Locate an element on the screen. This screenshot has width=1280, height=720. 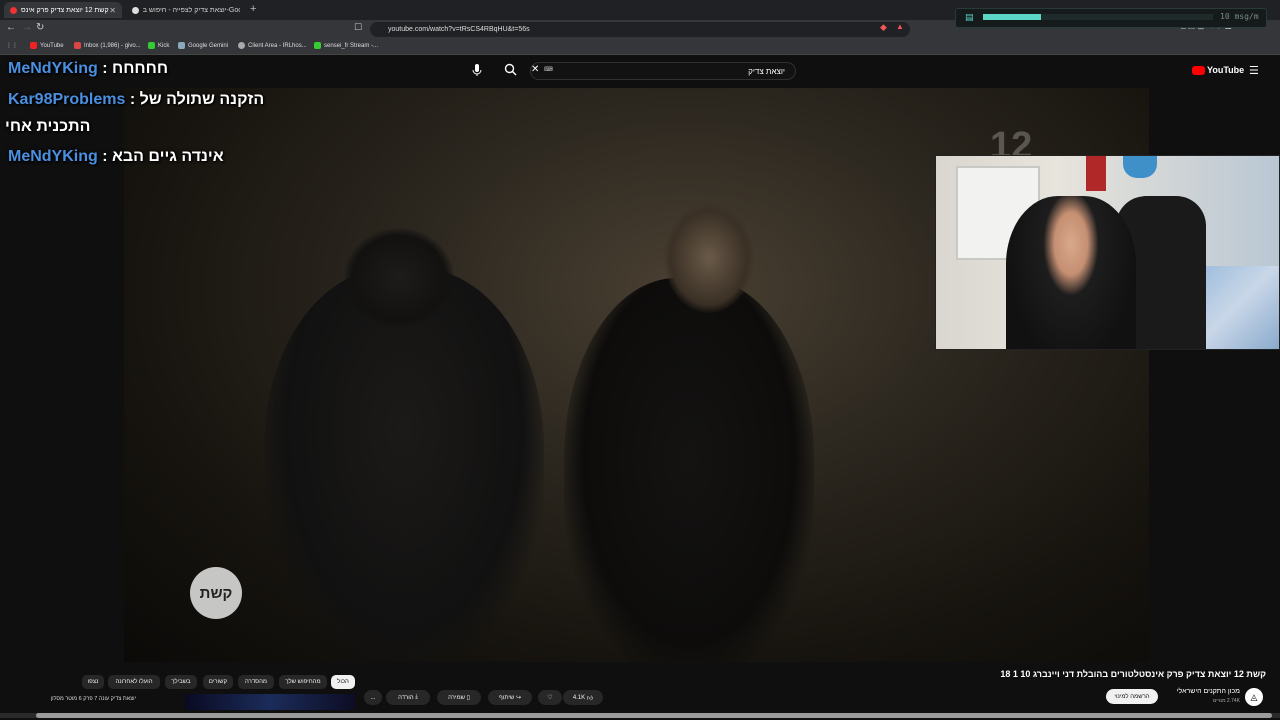
google-favicon-icon is located at coordinates (135, 10).